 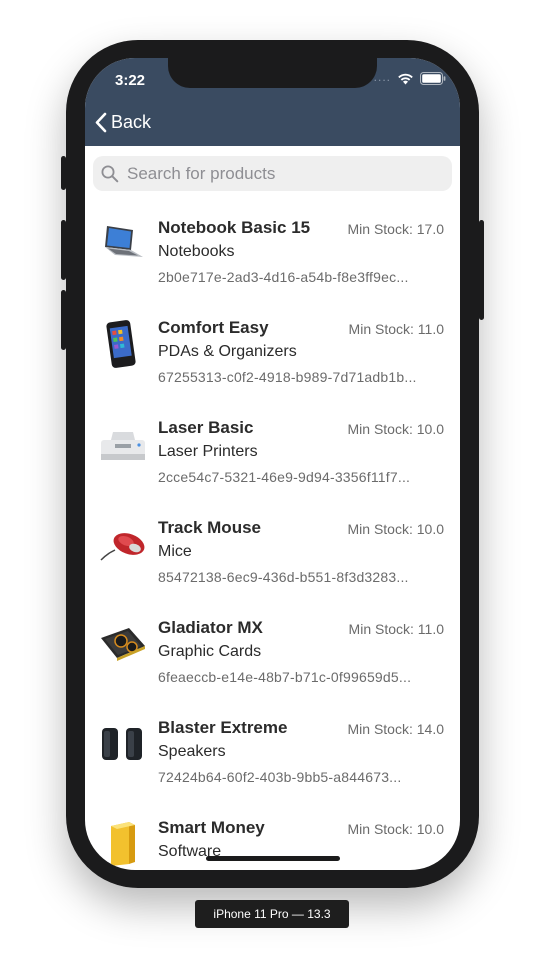 What do you see at coordinates (234, 227) in the screenshot?
I see `product-name: Notebook Basic 15` at bounding box center [234, 227].